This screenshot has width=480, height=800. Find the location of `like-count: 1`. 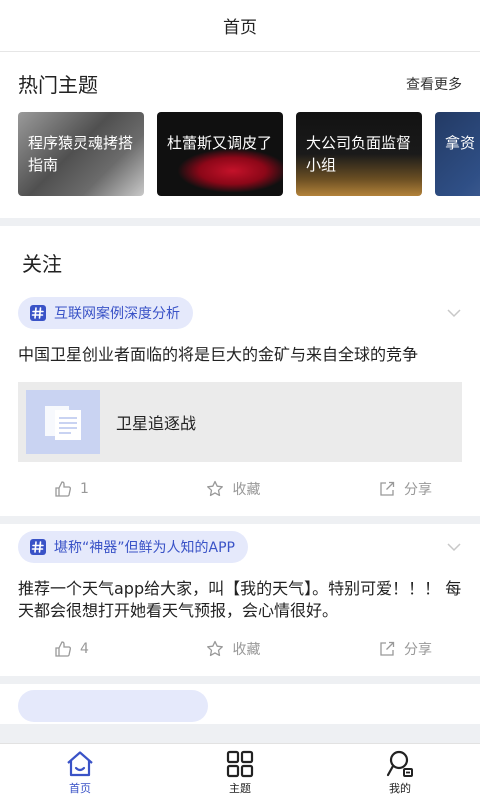

like-count: 1 is located at coordinates (84, 489).